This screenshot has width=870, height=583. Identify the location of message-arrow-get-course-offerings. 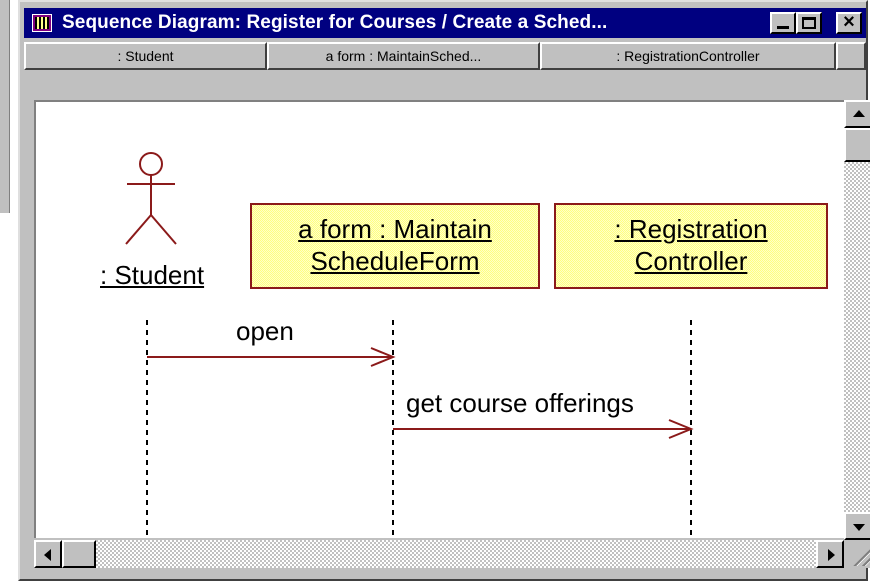
(543, 429).